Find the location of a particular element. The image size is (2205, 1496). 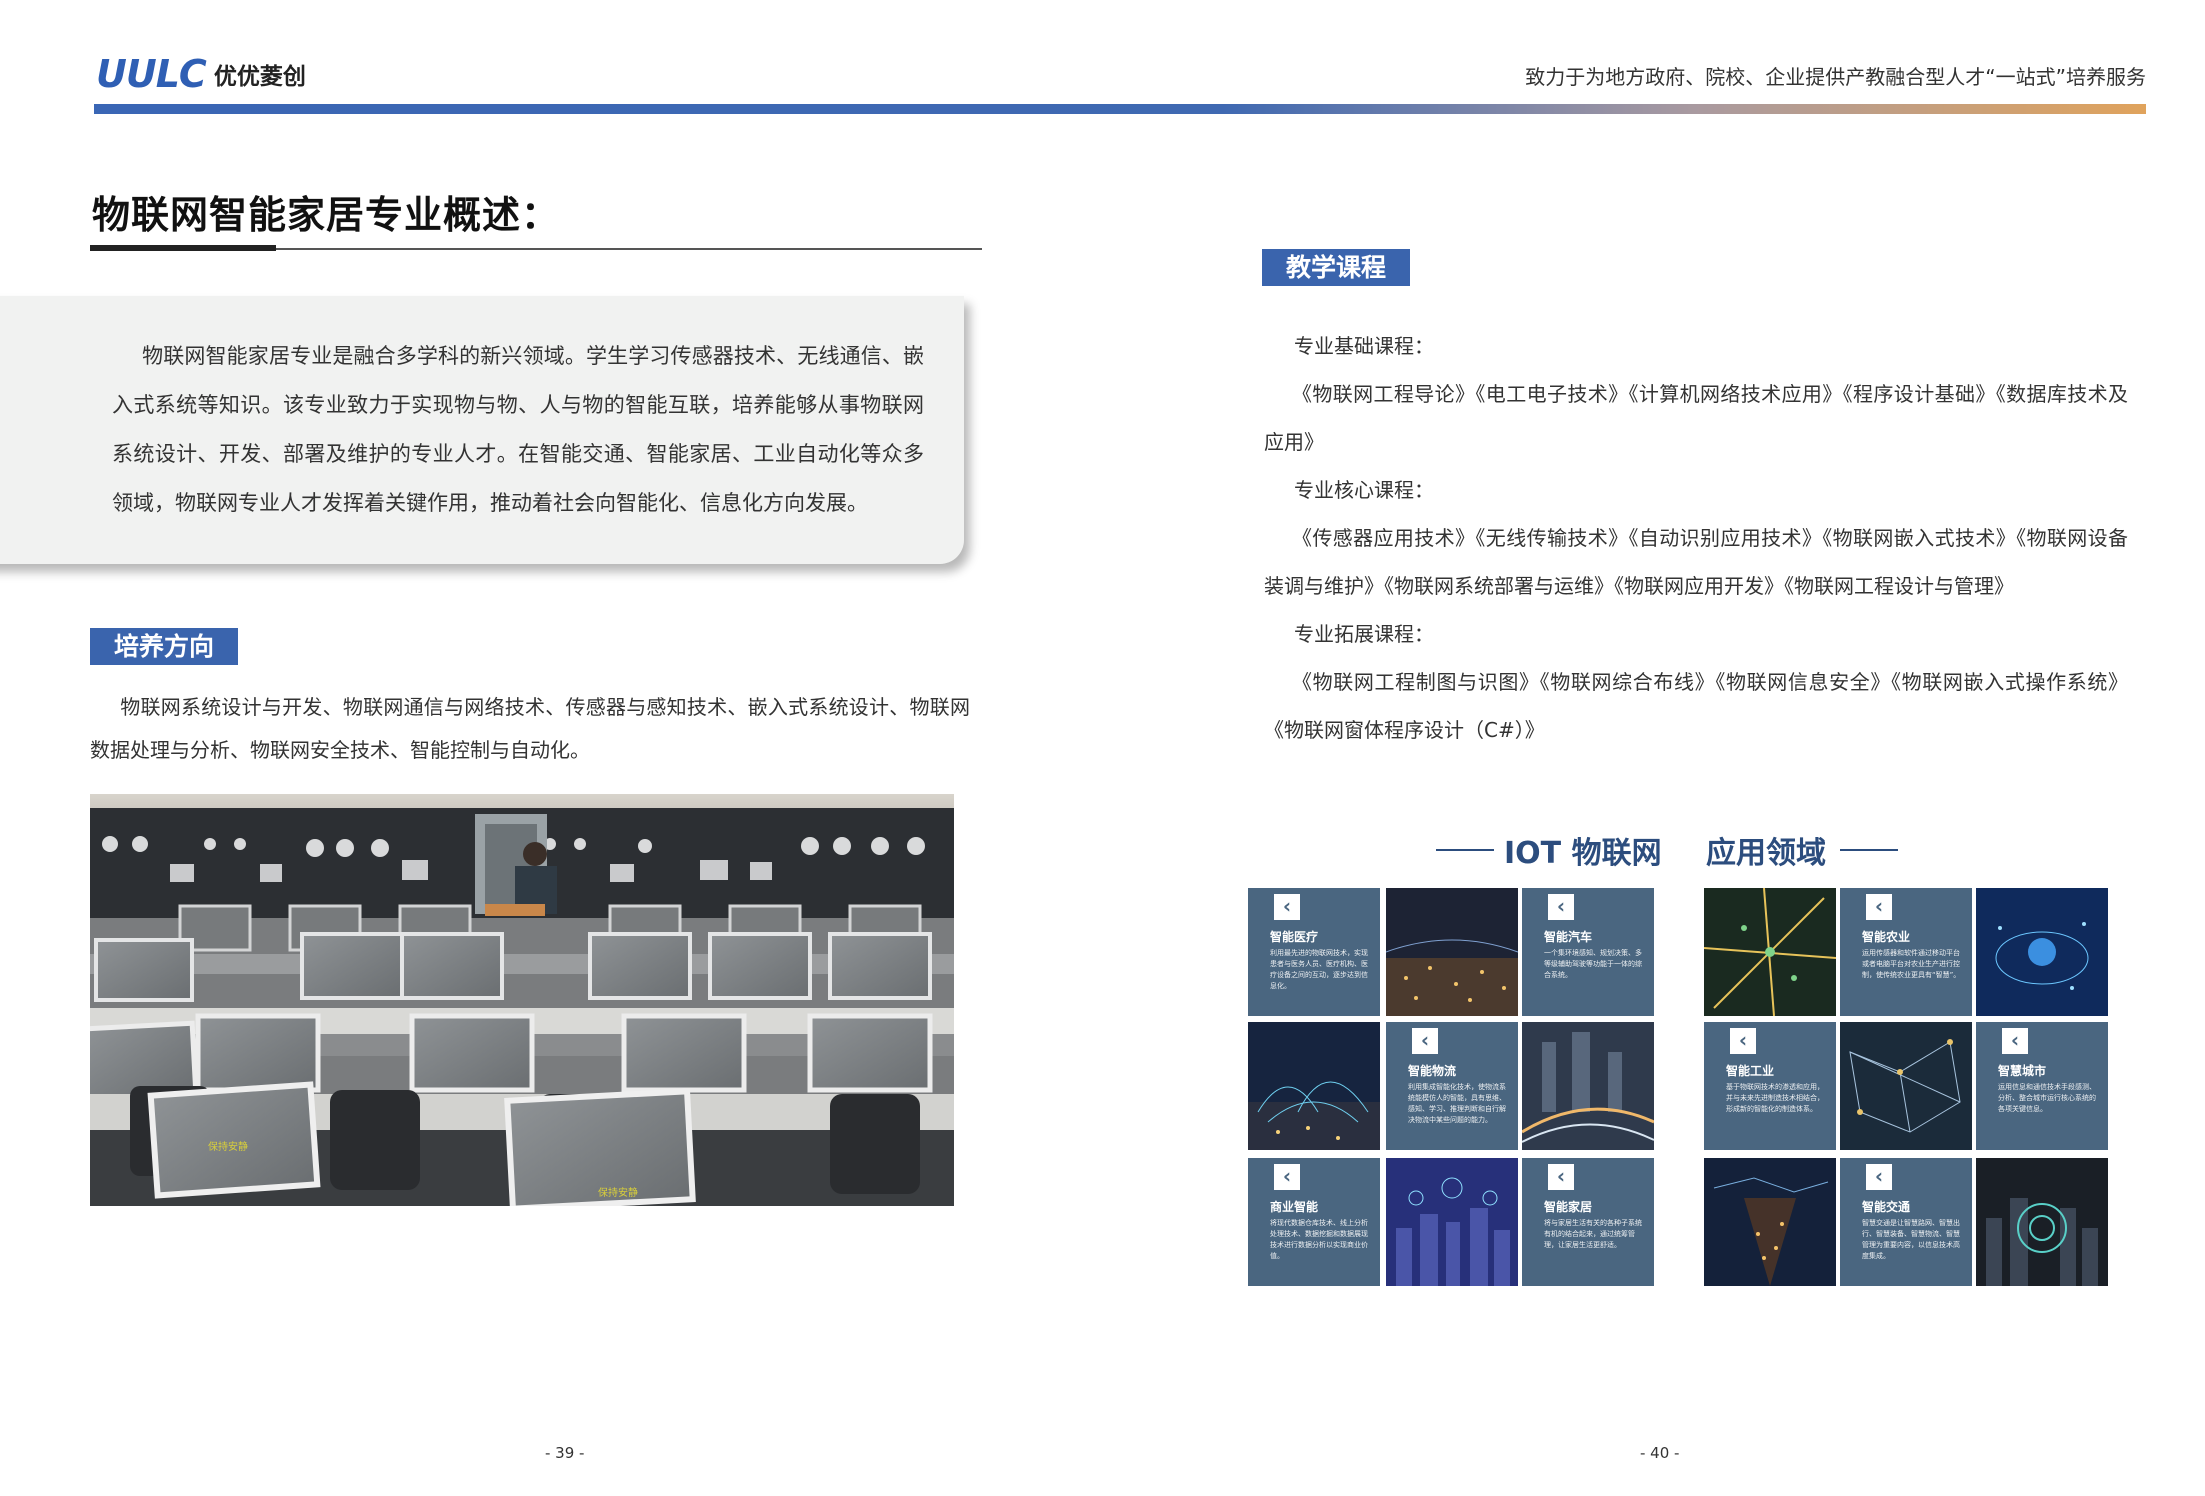

tile-description: 将与家居生活有关的各种子系统有机的结合起来，通过统筹管理，让家居生活更舒适。 is located at coordinates (1593, 1234).